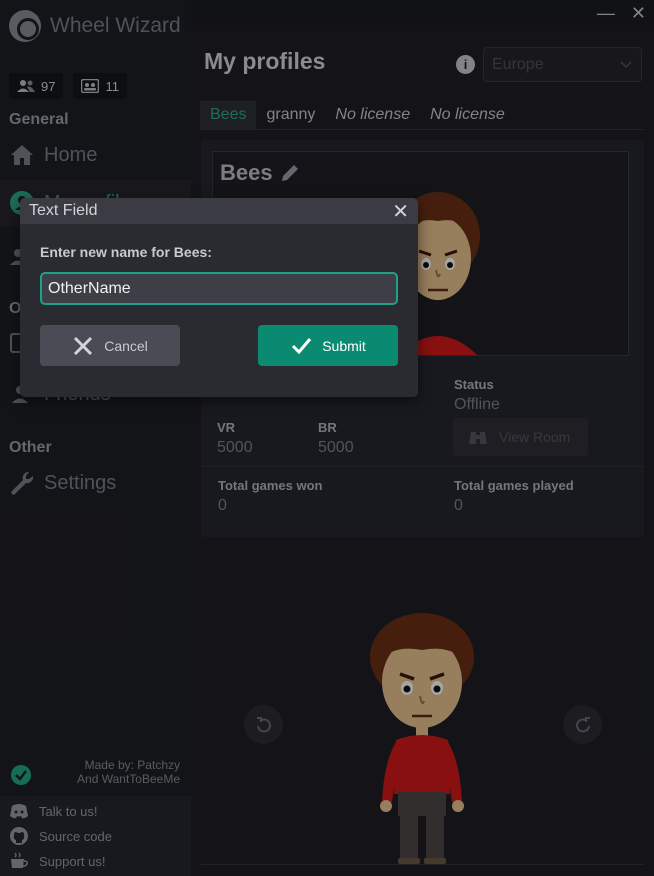  What do you see at coordinates (63, 210) in the screenshot?
I see `dialog-title: Text Field` at bounding box center [63, 210].